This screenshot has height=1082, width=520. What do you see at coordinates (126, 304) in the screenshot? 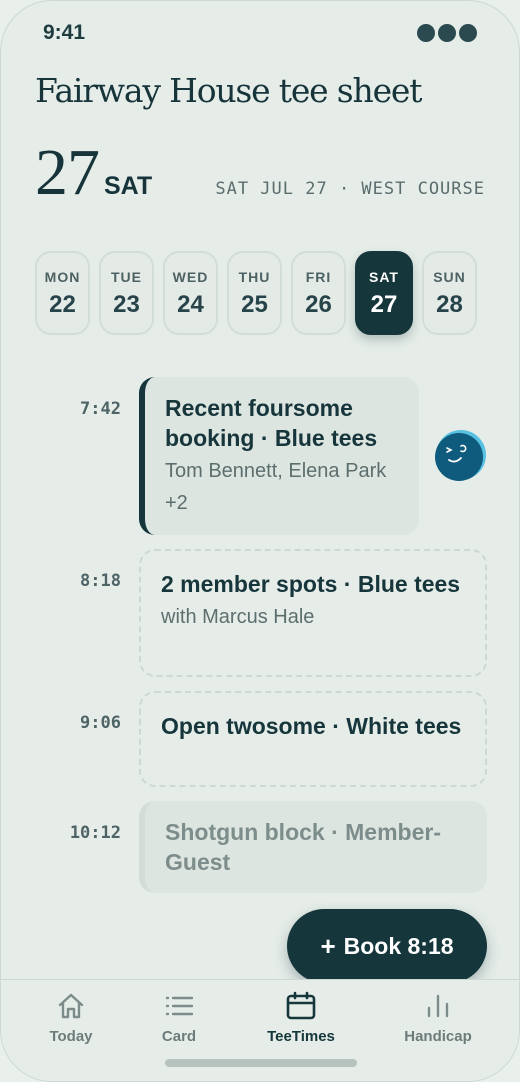
I see `day-chip-number: 23` at bounding box center [126, 304].